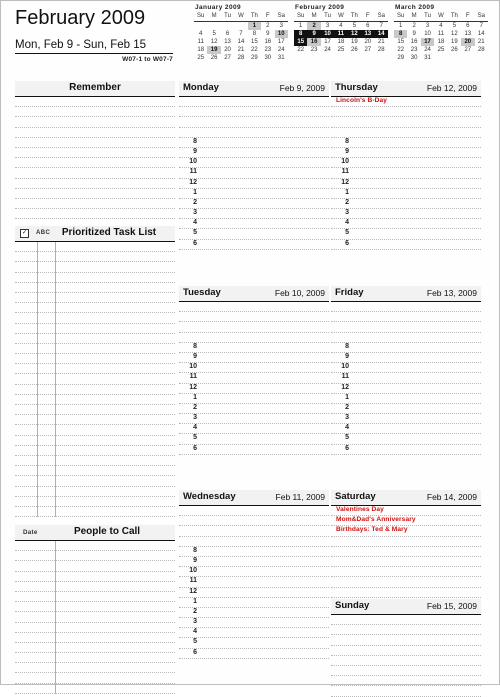 The width and height of the screenshot is (500, 697). Describe the element at coordinates (327, 42) in the screenshot. I see `mini-day-cell: 17` at that location.